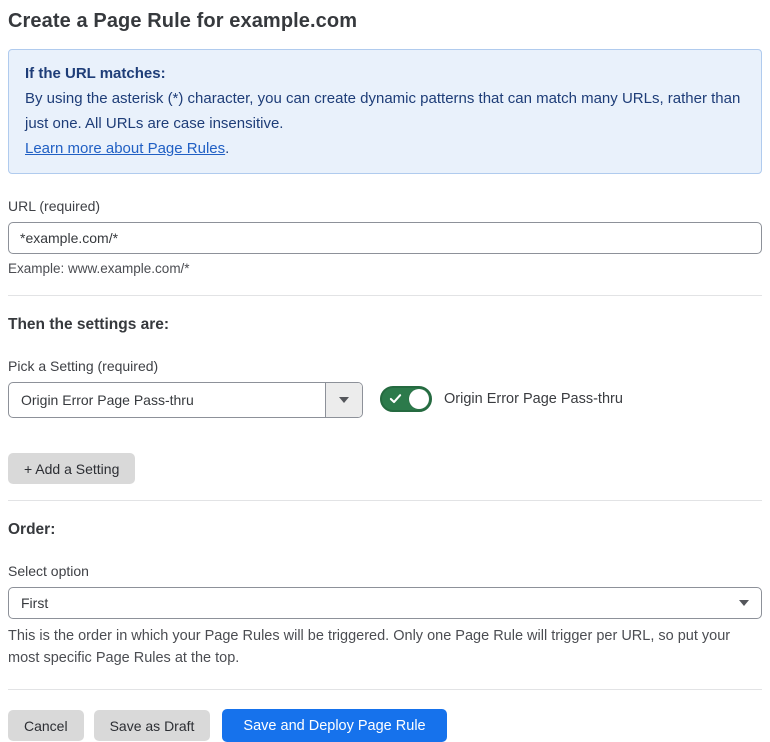 This screenshot has height=742, width=770. I want to click on cancel-button: Cancel, so click(46, 725).